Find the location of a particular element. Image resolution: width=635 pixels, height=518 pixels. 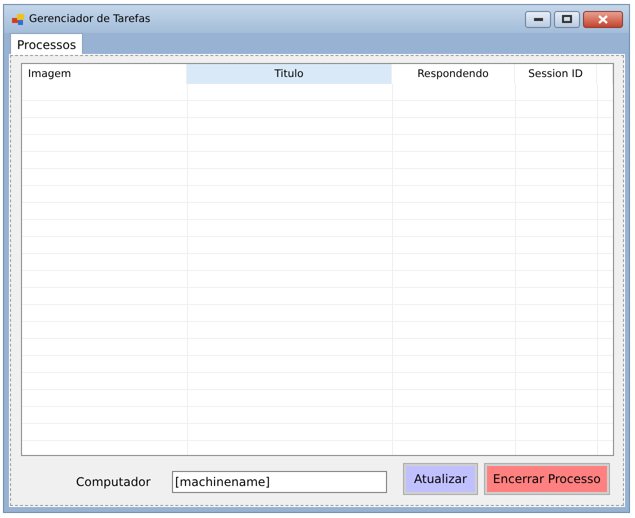

tab: Processos is located at coordinates (47, 44).